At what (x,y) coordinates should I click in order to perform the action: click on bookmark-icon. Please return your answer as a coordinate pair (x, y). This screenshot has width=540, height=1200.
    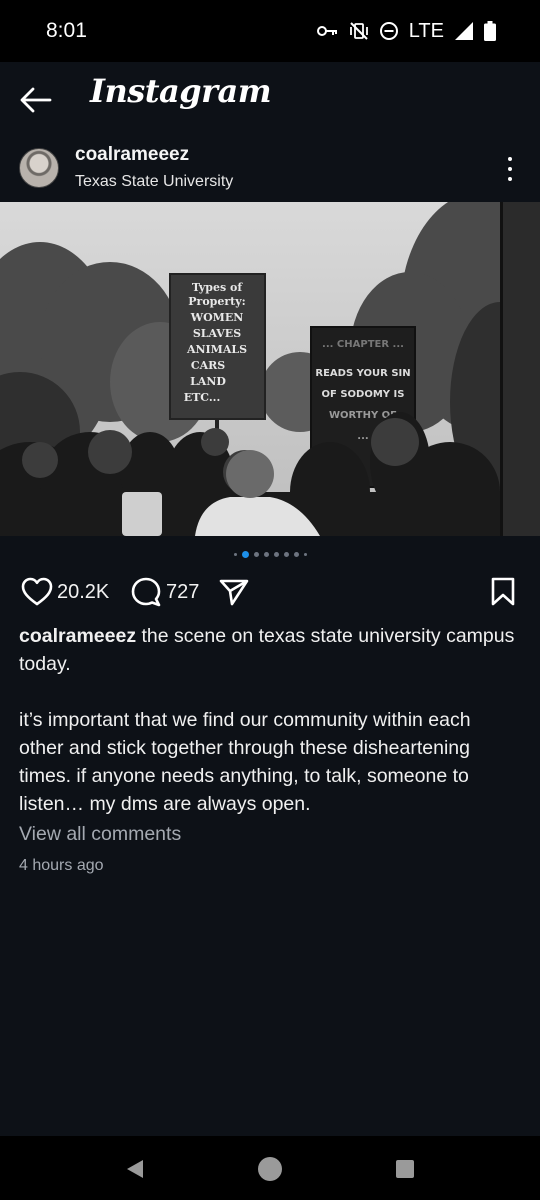
    Looking at the image, I should click on (503, 592).